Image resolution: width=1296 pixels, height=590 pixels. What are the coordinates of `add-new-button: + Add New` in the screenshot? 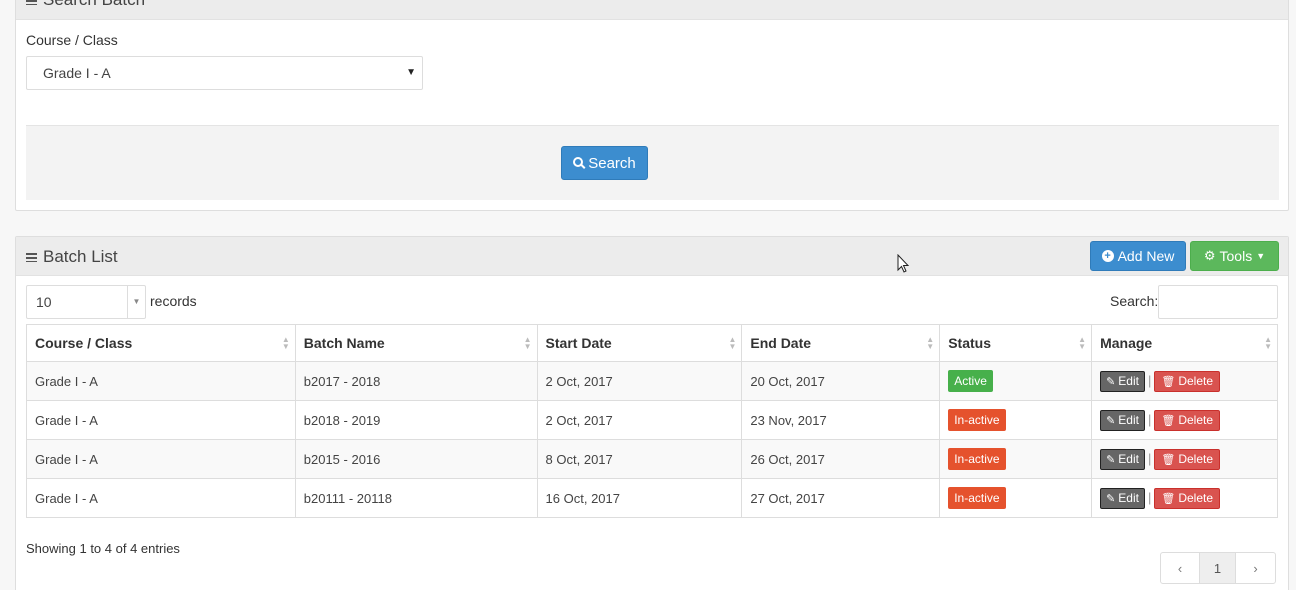 It's located at (1138, 256).